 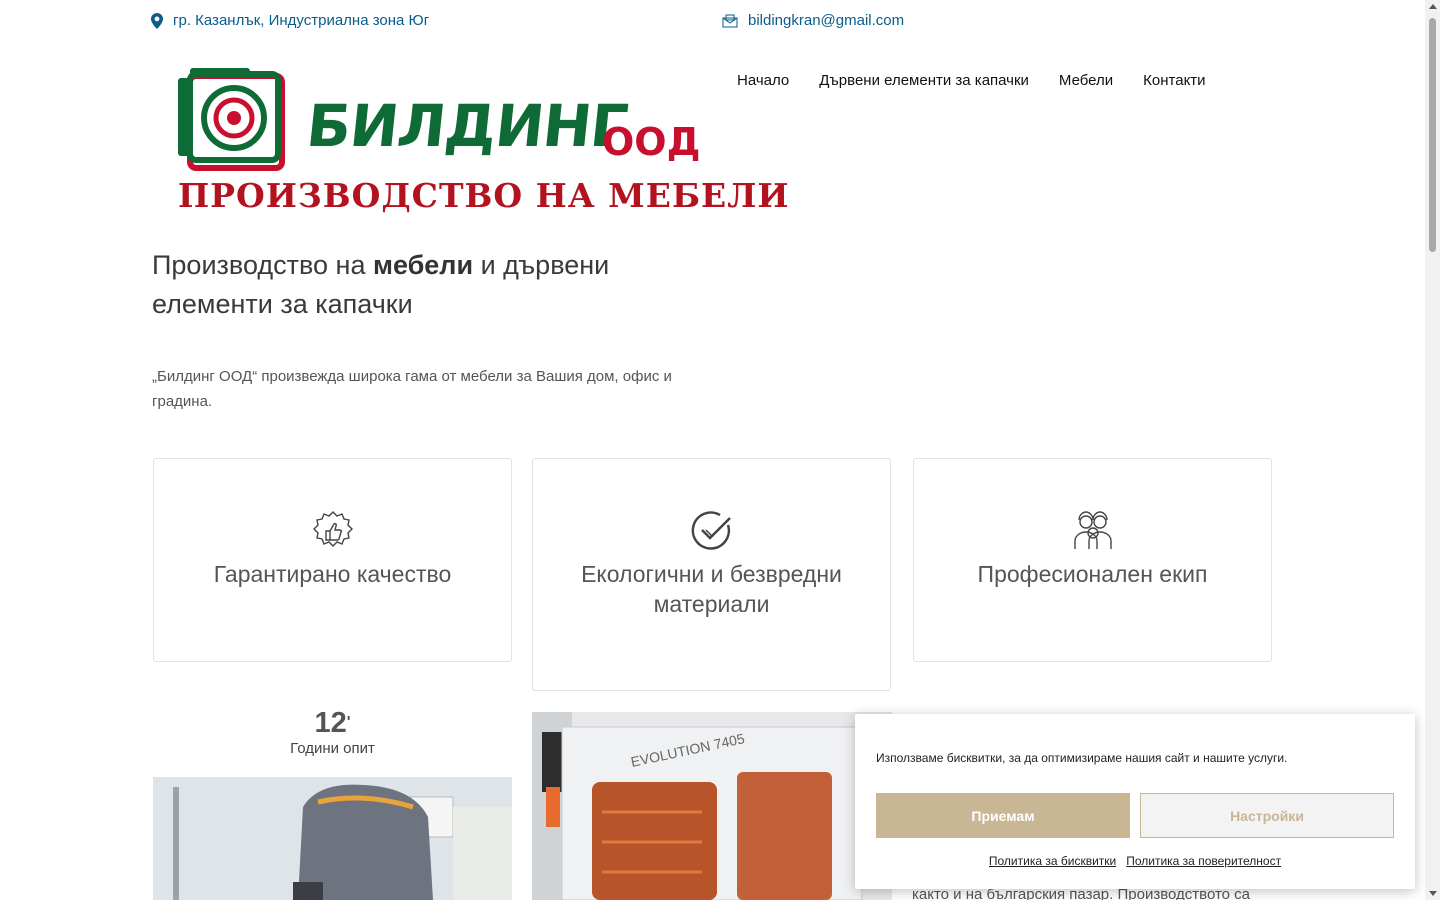 I want to click on counter-suffix: ', so click(x=348, y=722).